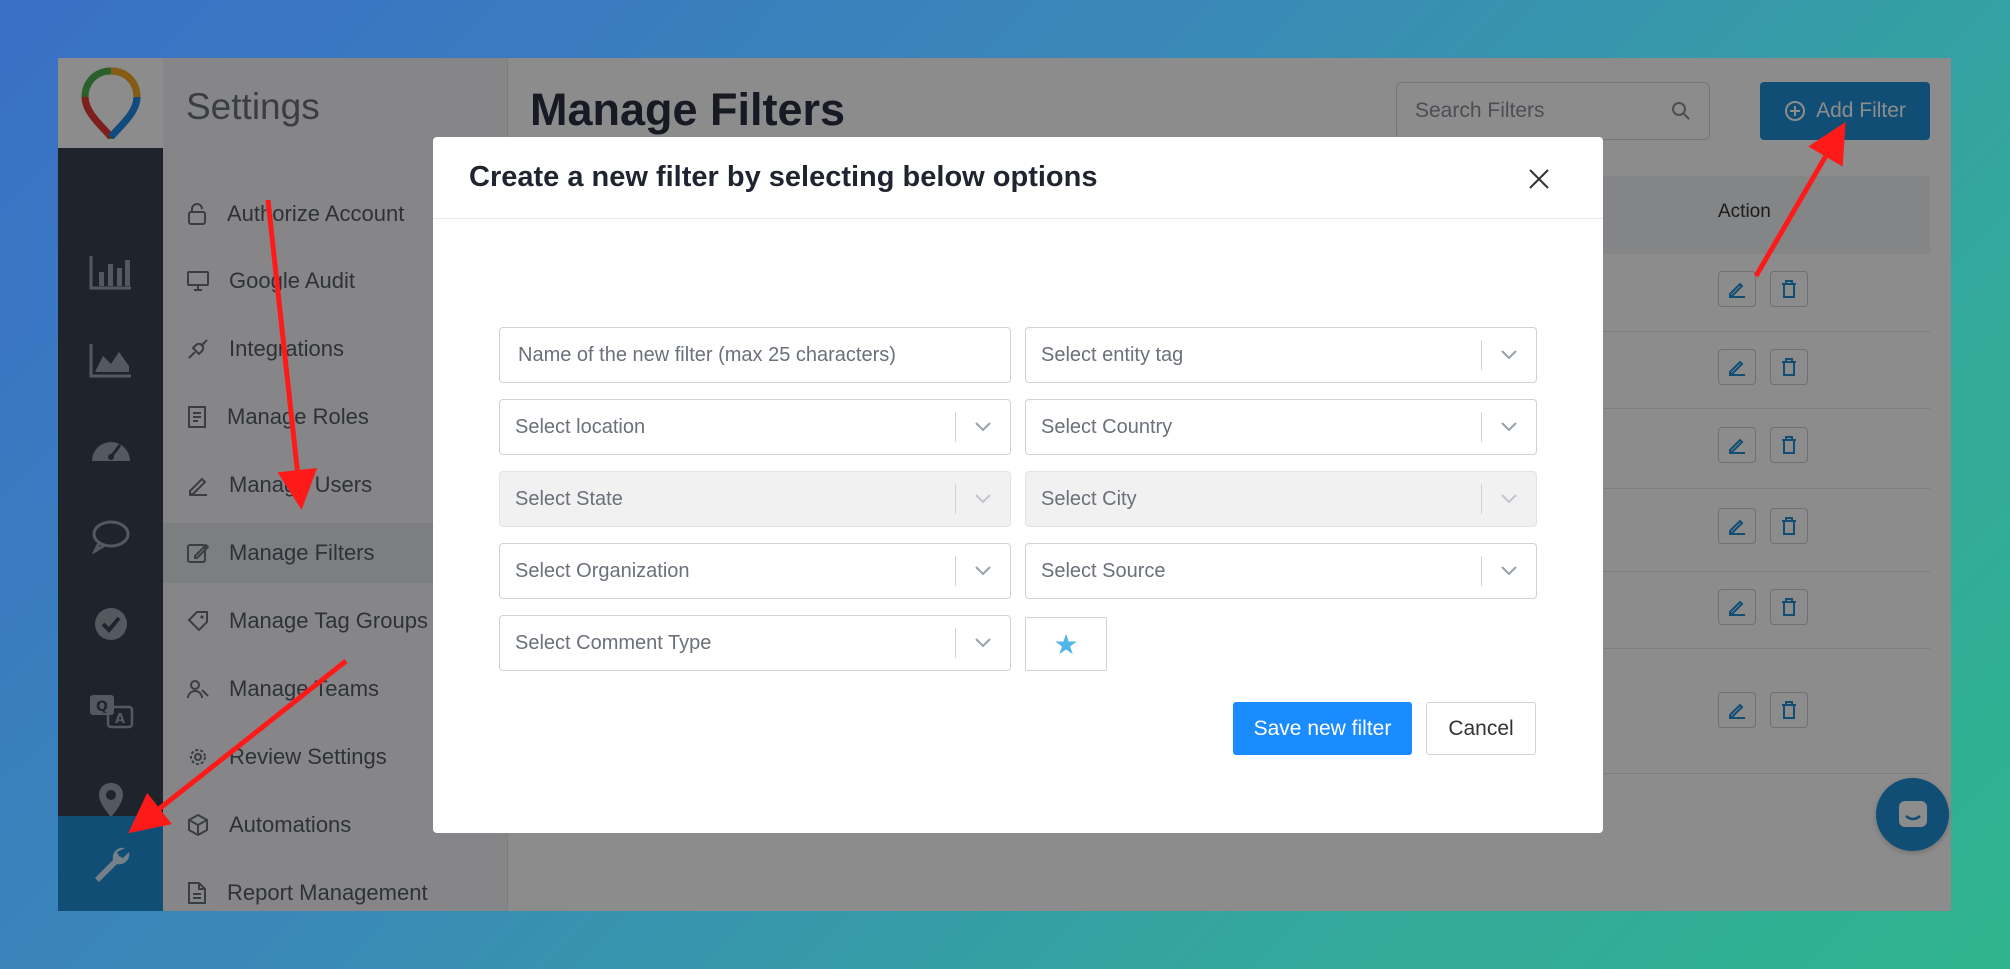 The image size is (2010, 969). Describe the element at coordinates (580, 426) in the screenshot. I see `location-placeholder: Select location` at that location.